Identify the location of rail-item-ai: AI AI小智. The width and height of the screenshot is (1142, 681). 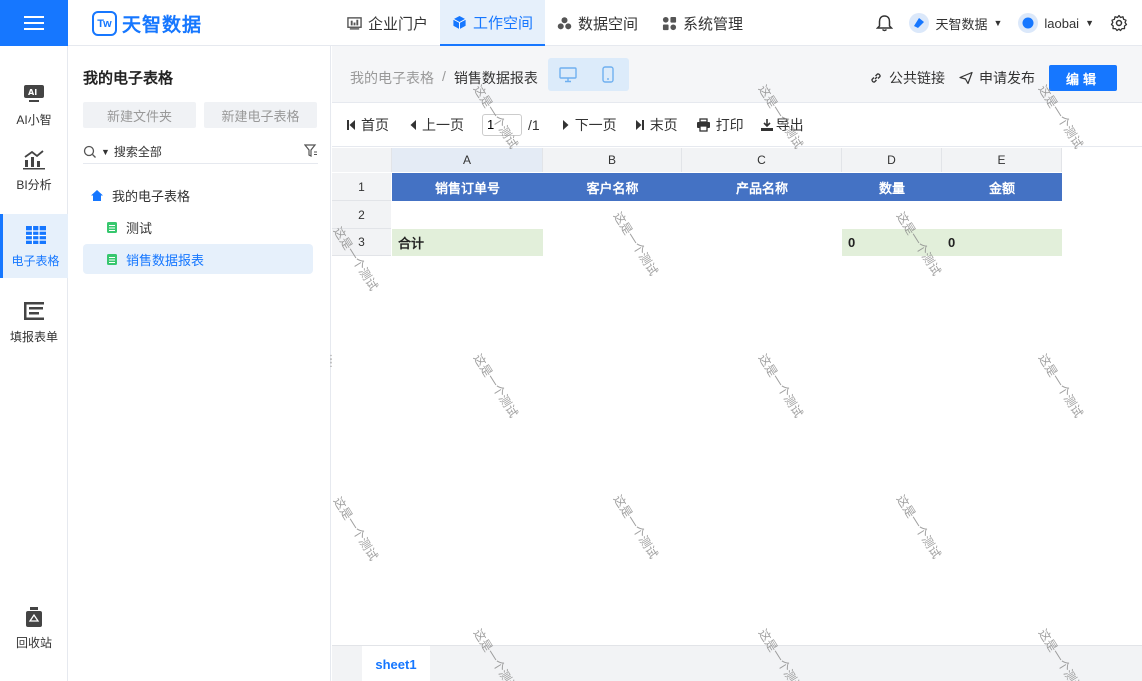
(34, 105).